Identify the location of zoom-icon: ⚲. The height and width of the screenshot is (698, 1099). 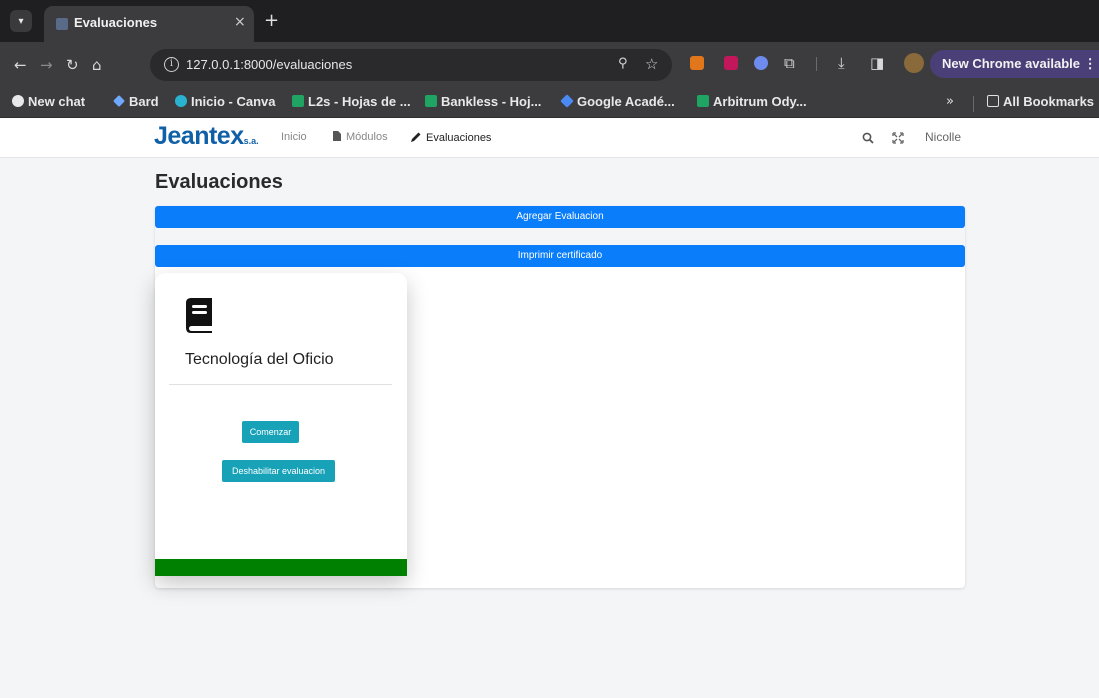
(623, 63).